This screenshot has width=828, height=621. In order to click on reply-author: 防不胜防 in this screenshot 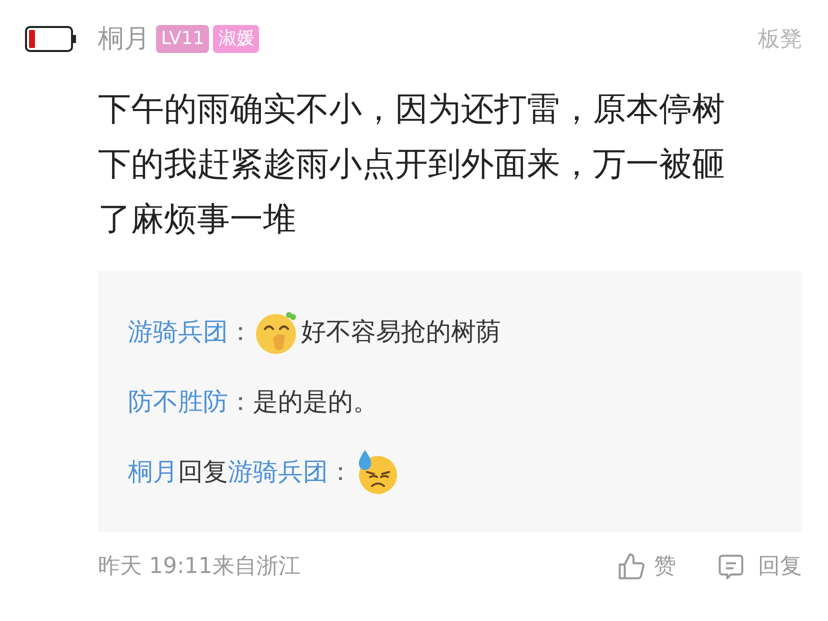, I will do `click(178, 402)`.